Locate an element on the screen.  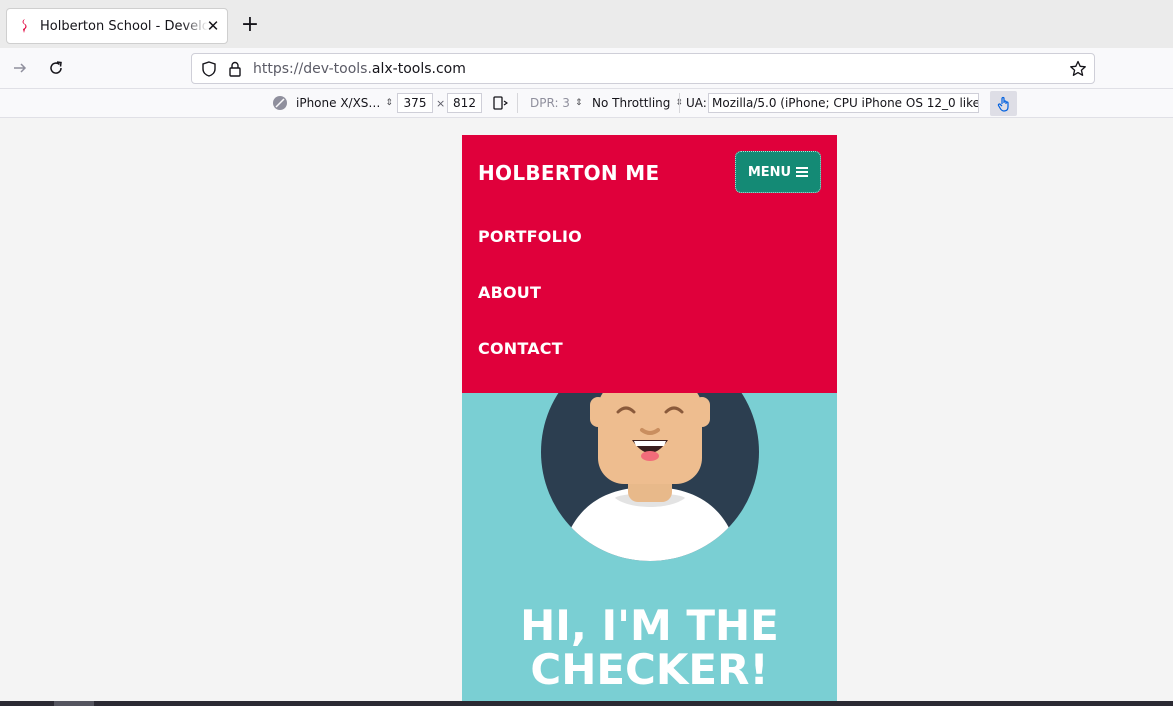
tab-title: Holberton School - Developer Tools is located at coordinates (124, 26).